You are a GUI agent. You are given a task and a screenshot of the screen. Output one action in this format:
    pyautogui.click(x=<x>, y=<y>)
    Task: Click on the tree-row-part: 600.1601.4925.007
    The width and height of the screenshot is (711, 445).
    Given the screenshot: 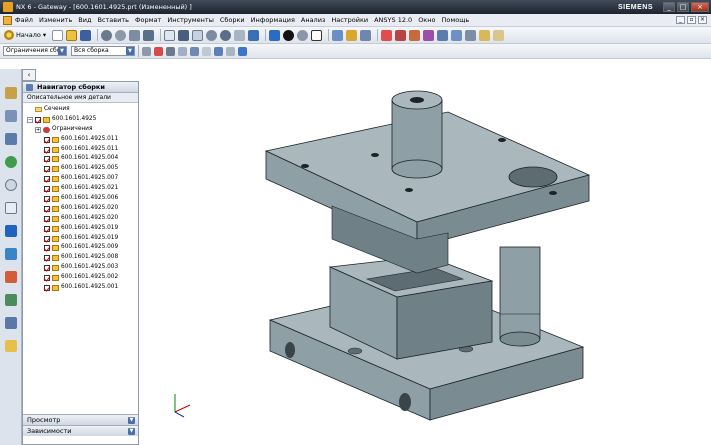 What is the action you would take?
    pyautogui.click(x=80, y=179)
    